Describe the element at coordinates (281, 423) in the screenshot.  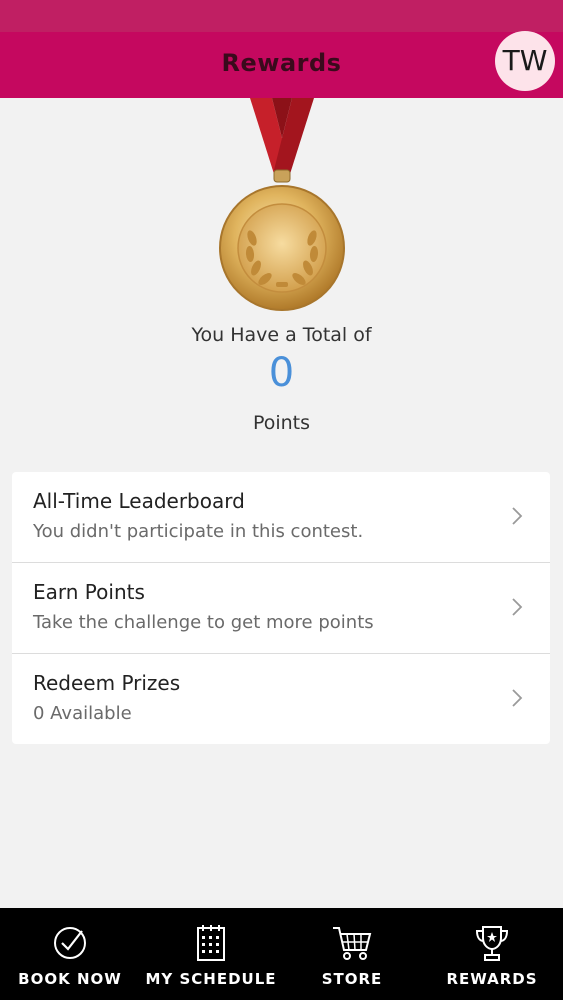
I see `points-label: Points` at that location.